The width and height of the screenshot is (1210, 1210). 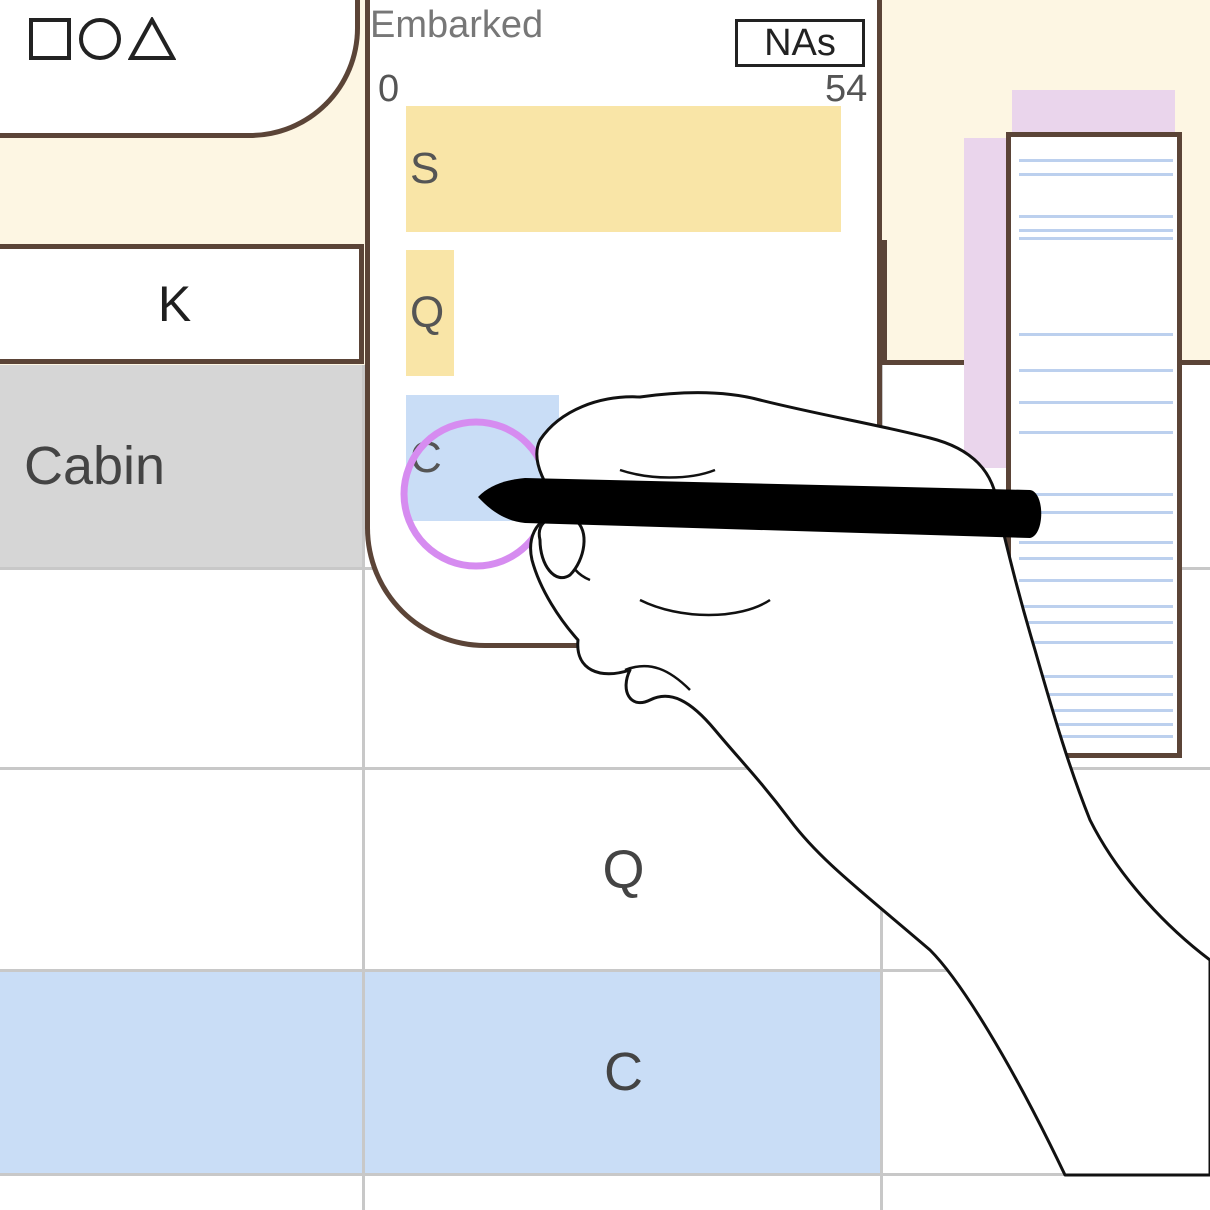 I want to click on table-cell: Cabin, so click(x=182, y=466).